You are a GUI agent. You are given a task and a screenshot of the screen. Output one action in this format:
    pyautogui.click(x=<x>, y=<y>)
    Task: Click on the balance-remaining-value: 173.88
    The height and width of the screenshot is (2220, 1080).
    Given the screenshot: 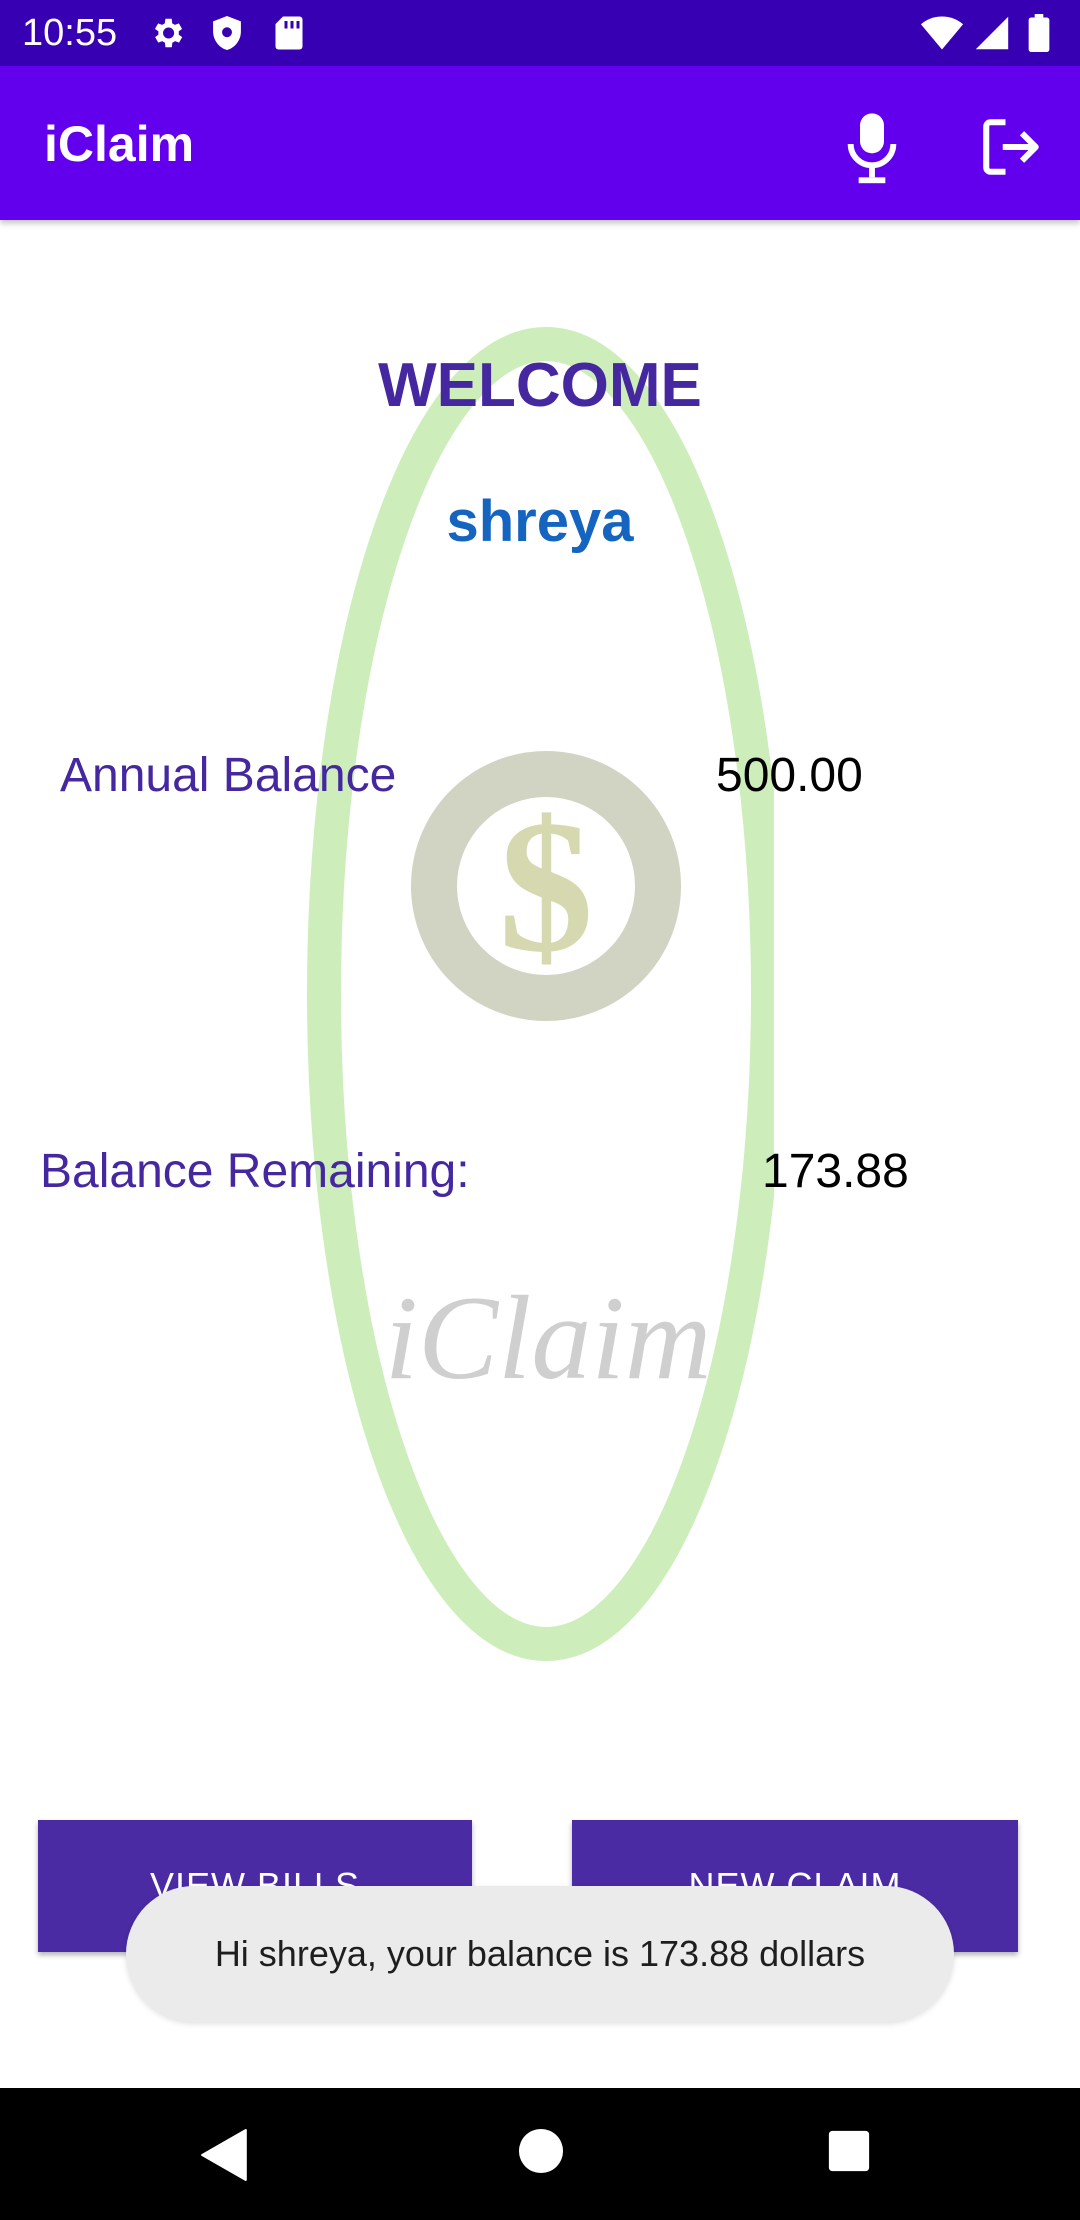 What is the action you would take?
    pyautogui.click(x=835, y=1171)
    